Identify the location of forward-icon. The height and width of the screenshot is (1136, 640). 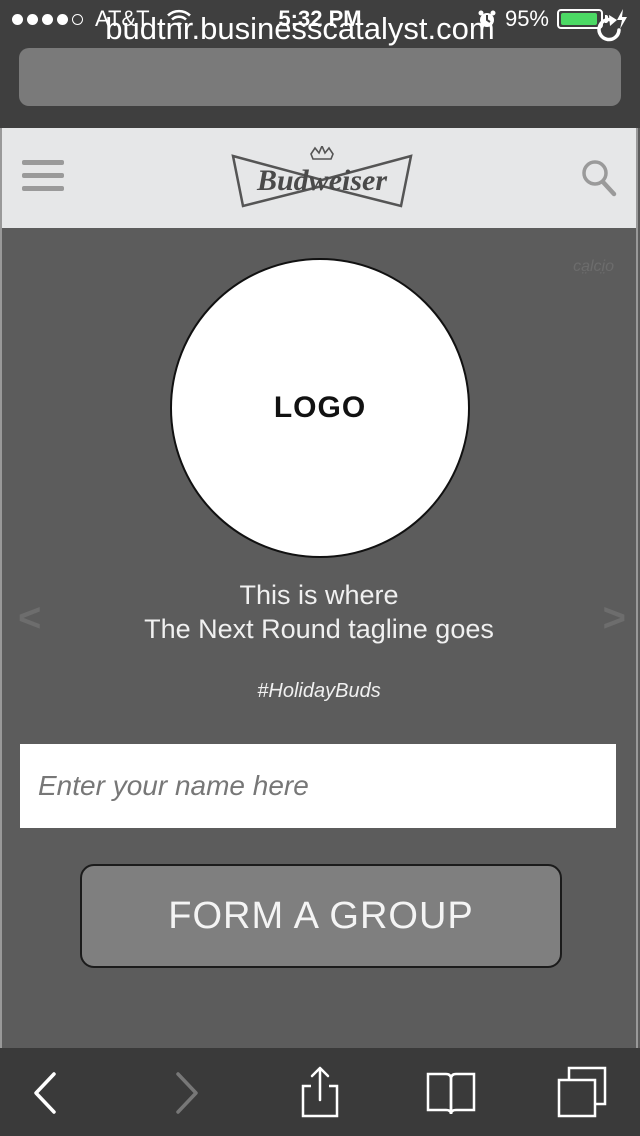
(185, 1093).